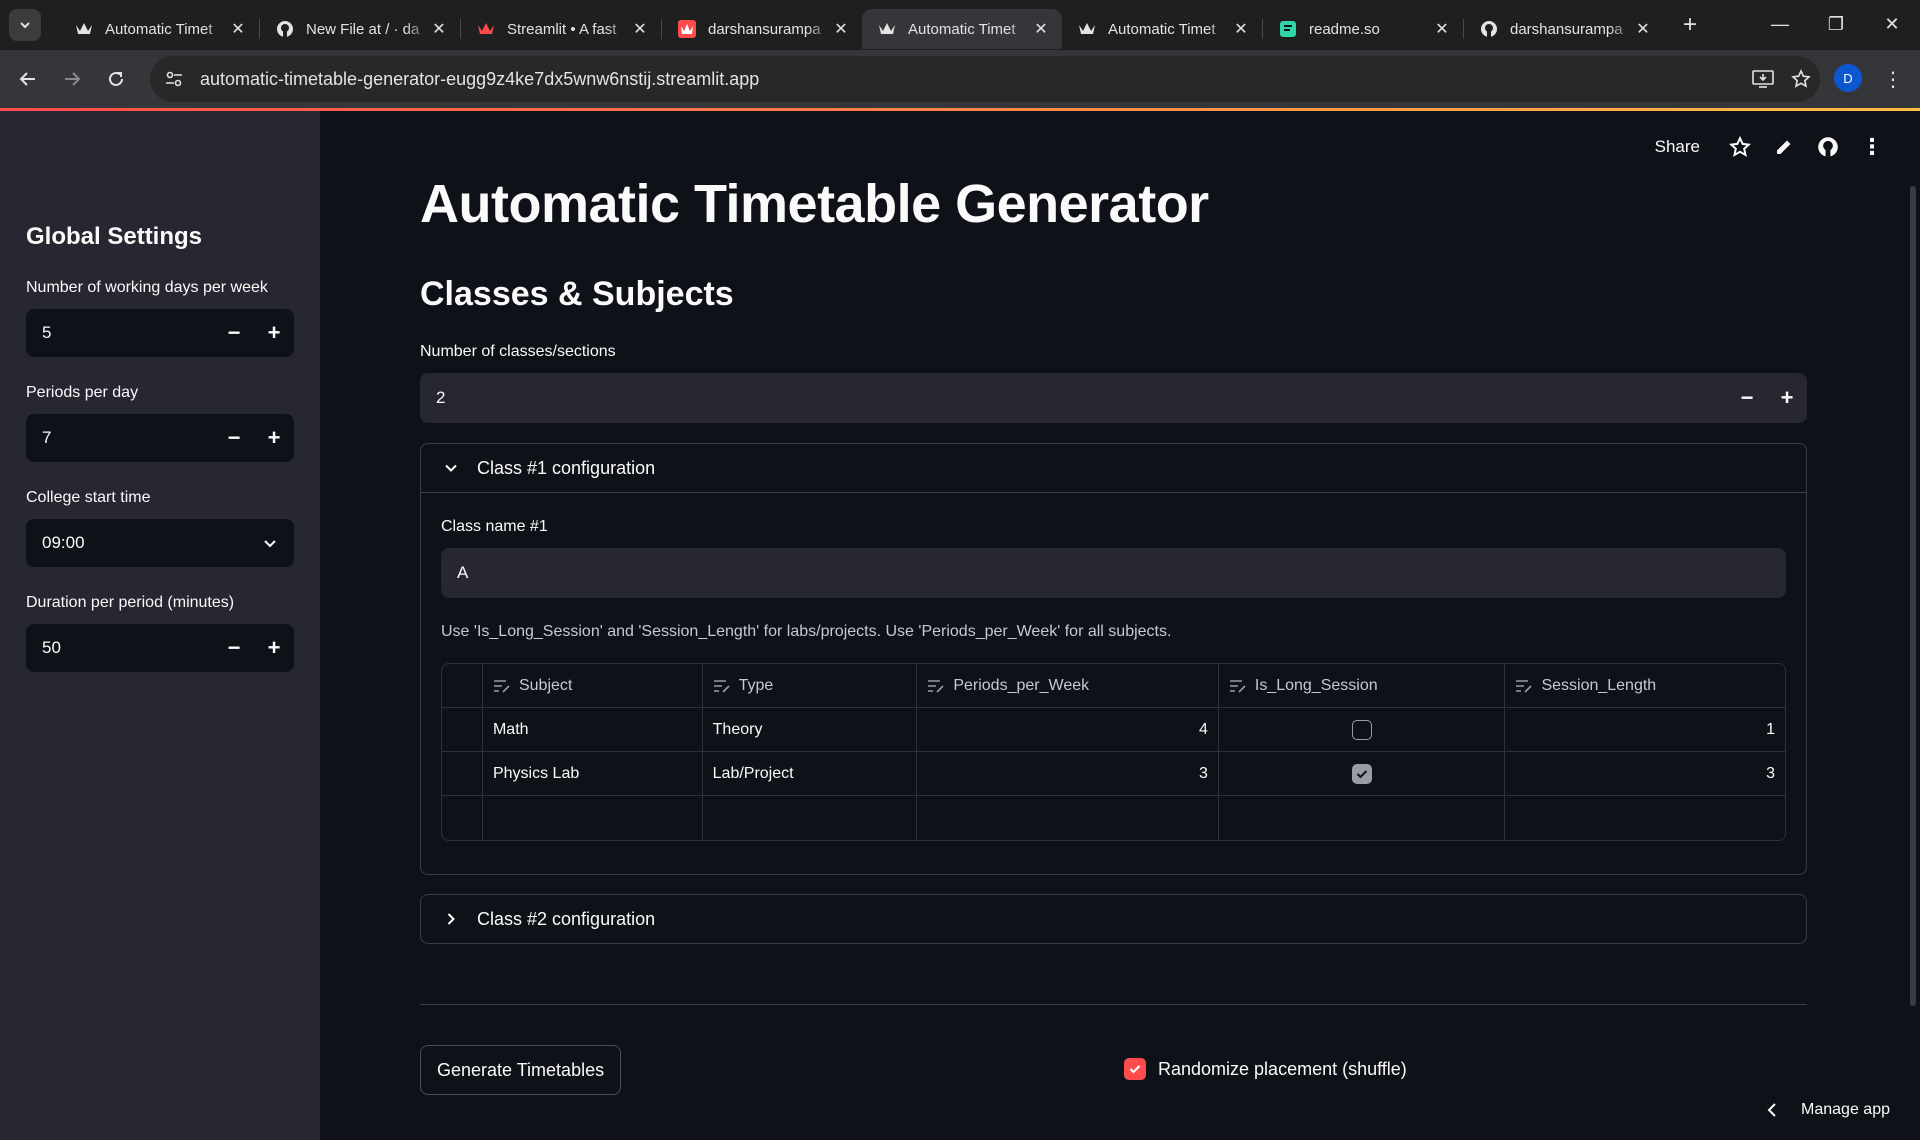 The height and width of the screenshot is (1140, 1920). I want to click on num-classes-value: 2, so click(1073, 398).